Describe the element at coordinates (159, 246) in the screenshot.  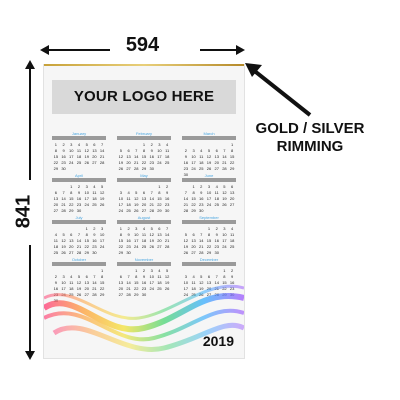
I see `day-cell: 27` at that location.